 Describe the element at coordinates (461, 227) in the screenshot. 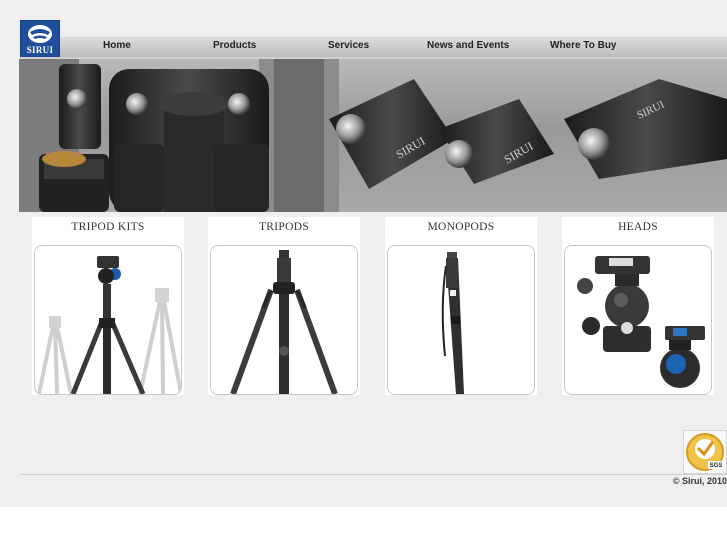

I see `card-title: MONOPODS` at that location.